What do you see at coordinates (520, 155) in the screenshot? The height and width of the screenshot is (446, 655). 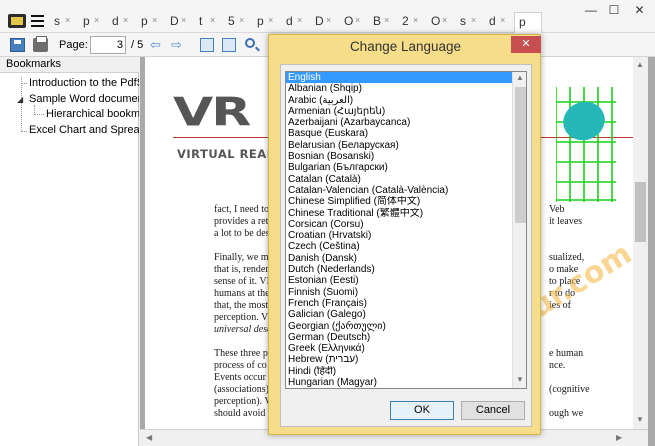 I see `list-scrollbar-thumb` at bounding box center [520, 155].